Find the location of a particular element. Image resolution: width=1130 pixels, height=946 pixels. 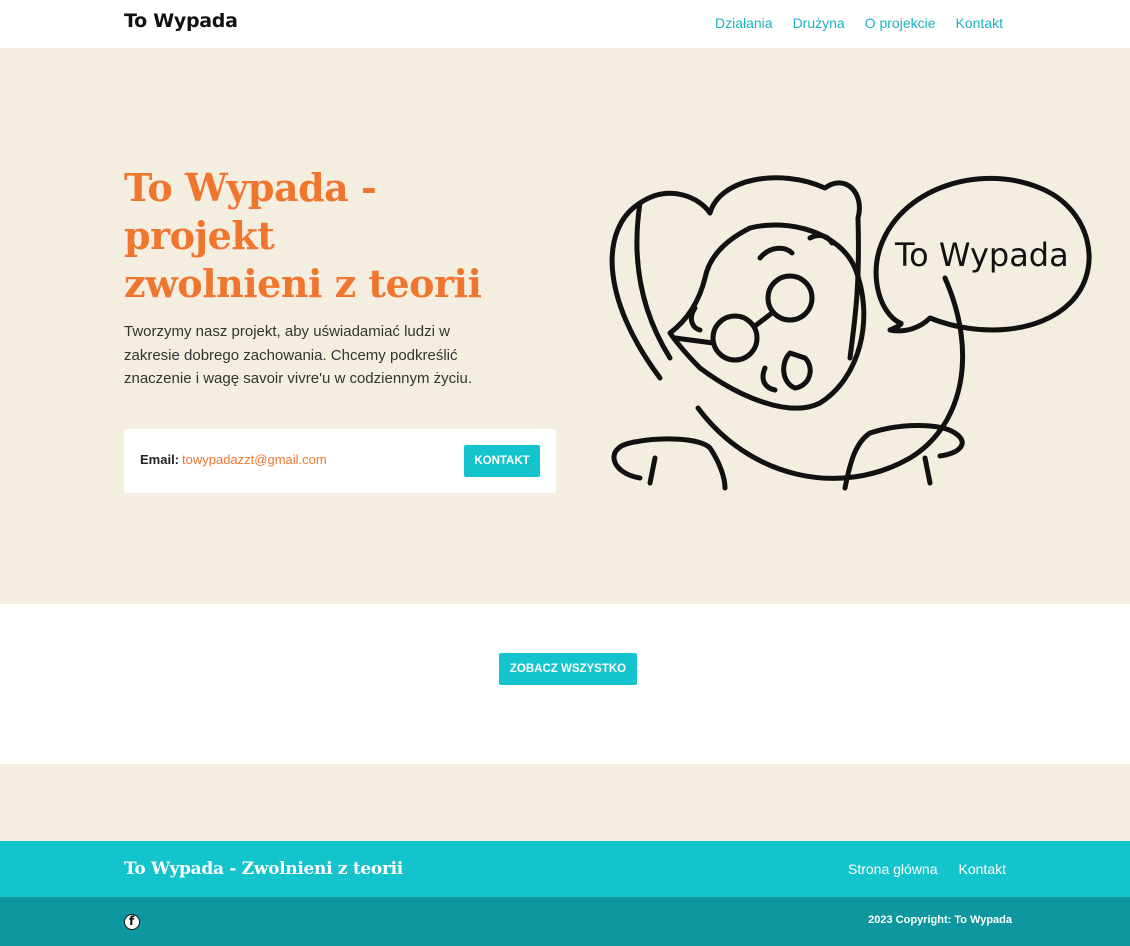

mascot-illustration: To Wypada is located at coordinates (850, 333).